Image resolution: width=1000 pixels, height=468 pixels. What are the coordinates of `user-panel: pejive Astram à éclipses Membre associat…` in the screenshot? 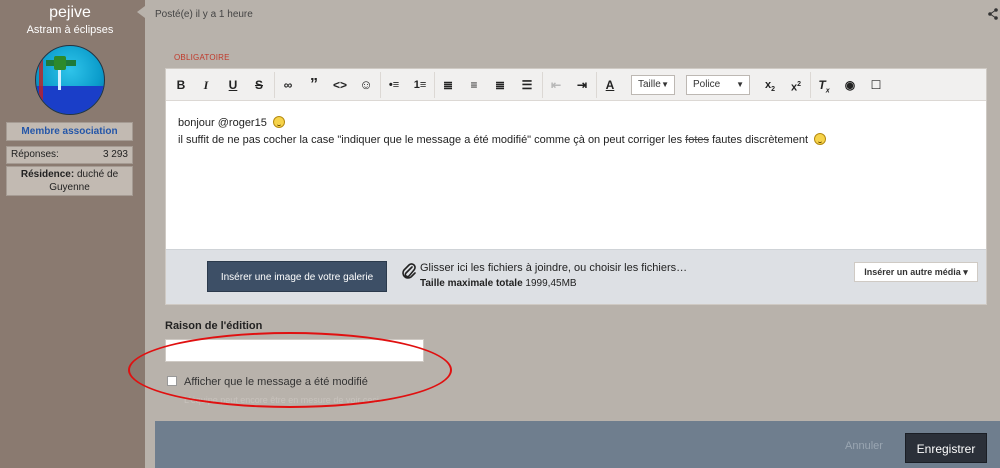 It's located at (72, 234).